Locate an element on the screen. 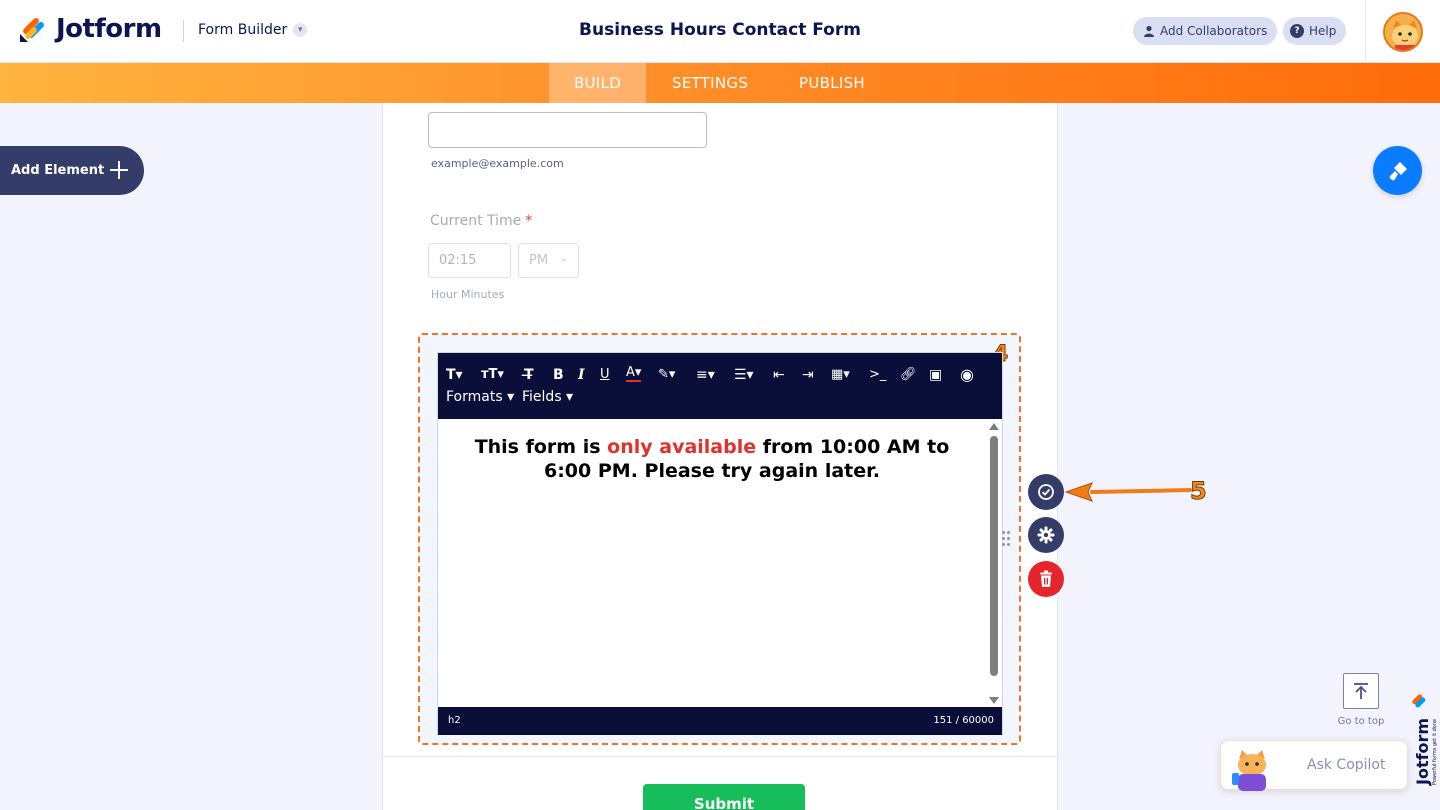 The height and width of the screenshot is (810, 1440). link-icon: 🔗︎ is located at coordinates (908, 375).